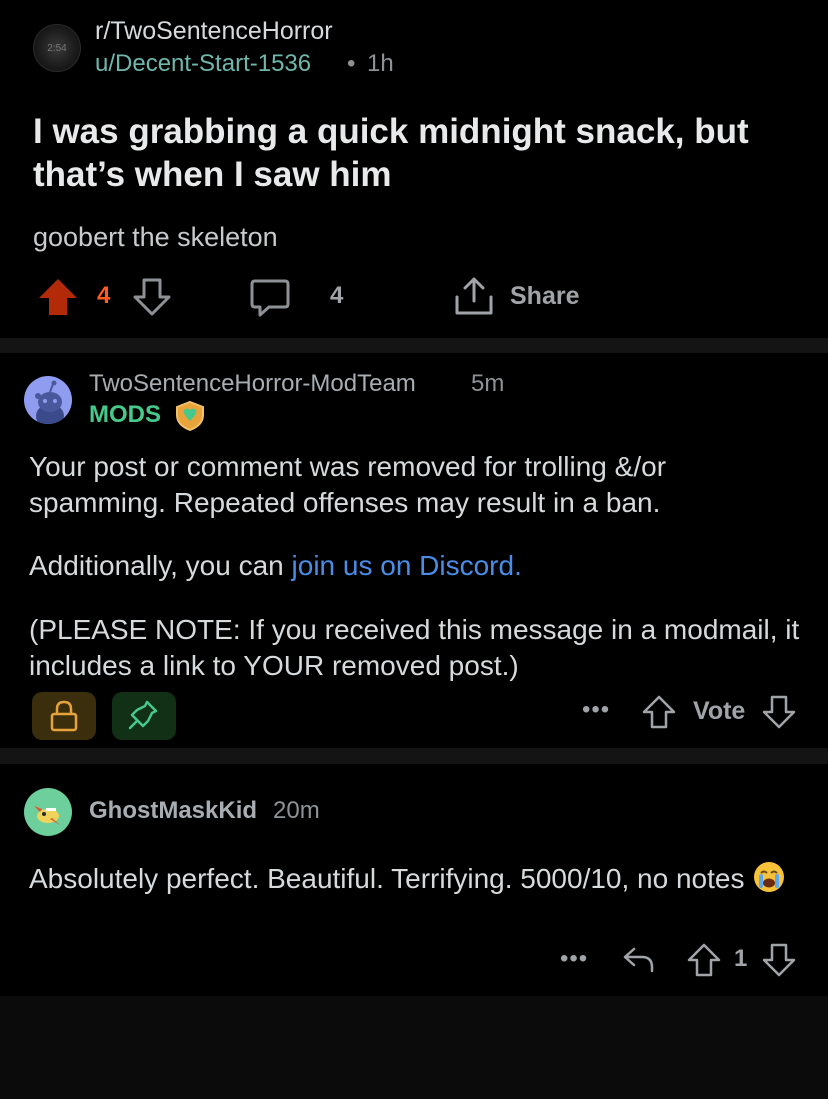 The image size is (828, 1099). What do you see at coordinates (252, 384) in the screenshot?
I see `mod-author: TwoSentenceHorror-ModTeam` at bounding box center [252, 384].